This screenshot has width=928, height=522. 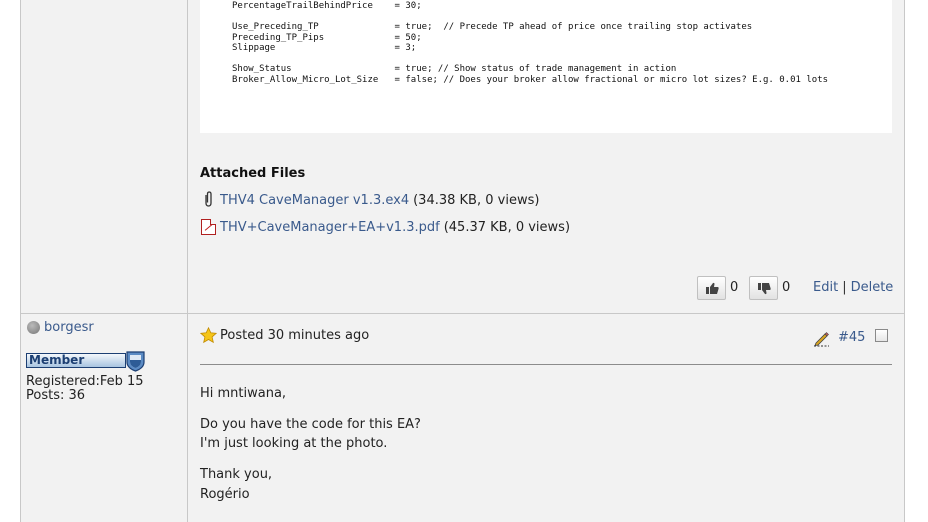 What do you see at coordinates (85, 381) in the screenshot?
I see `user-registered: Registered:Feb 15` at bounding box center [85, 381].